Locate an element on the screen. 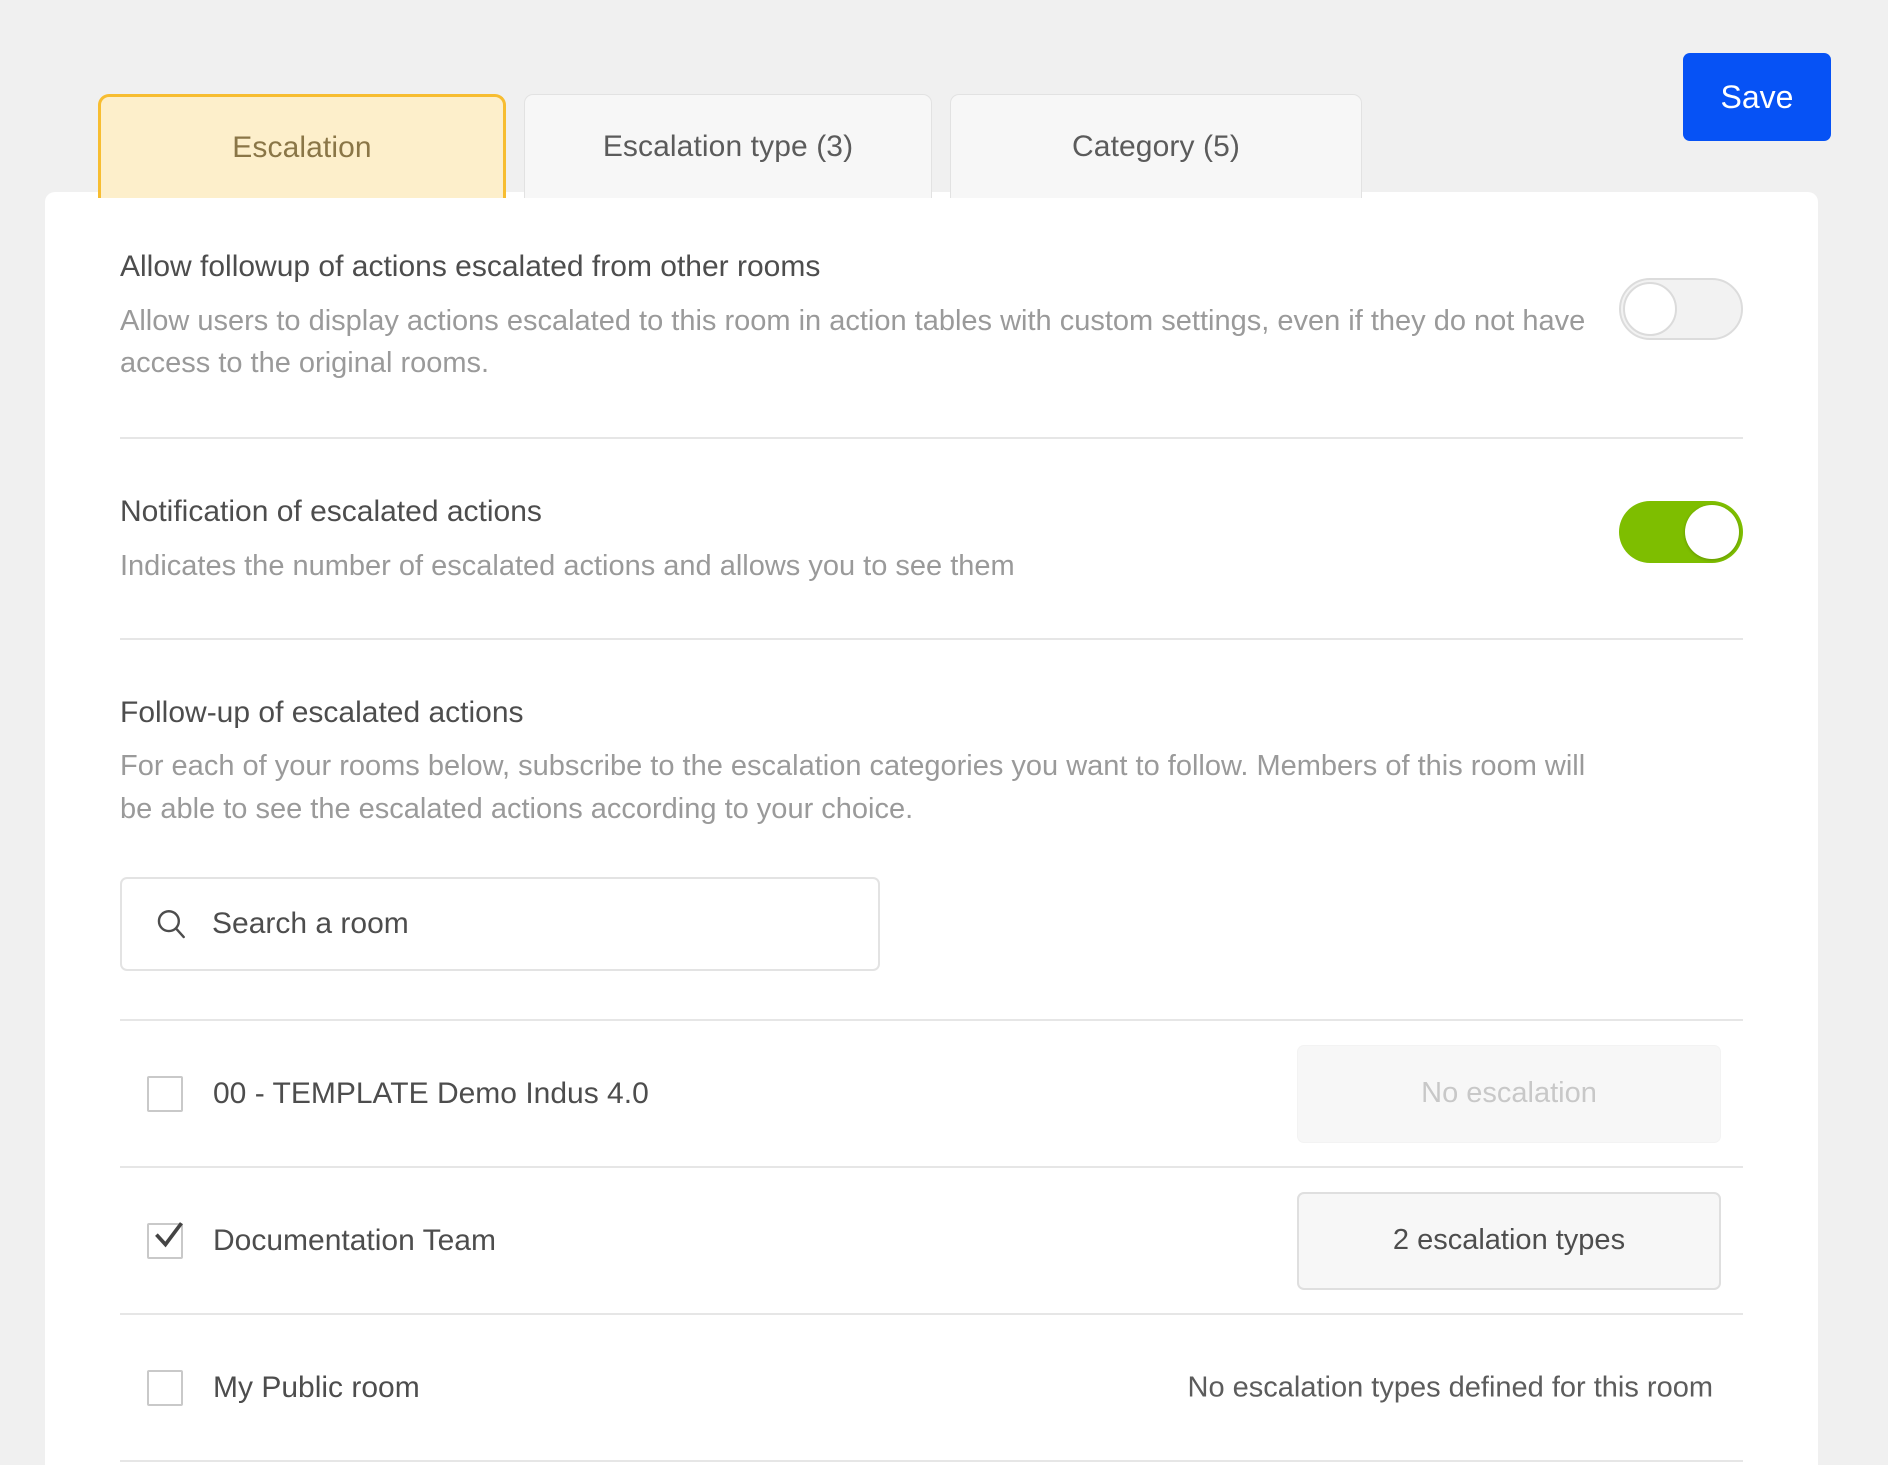  save-button: Save is located at coordinates (1757, 97).